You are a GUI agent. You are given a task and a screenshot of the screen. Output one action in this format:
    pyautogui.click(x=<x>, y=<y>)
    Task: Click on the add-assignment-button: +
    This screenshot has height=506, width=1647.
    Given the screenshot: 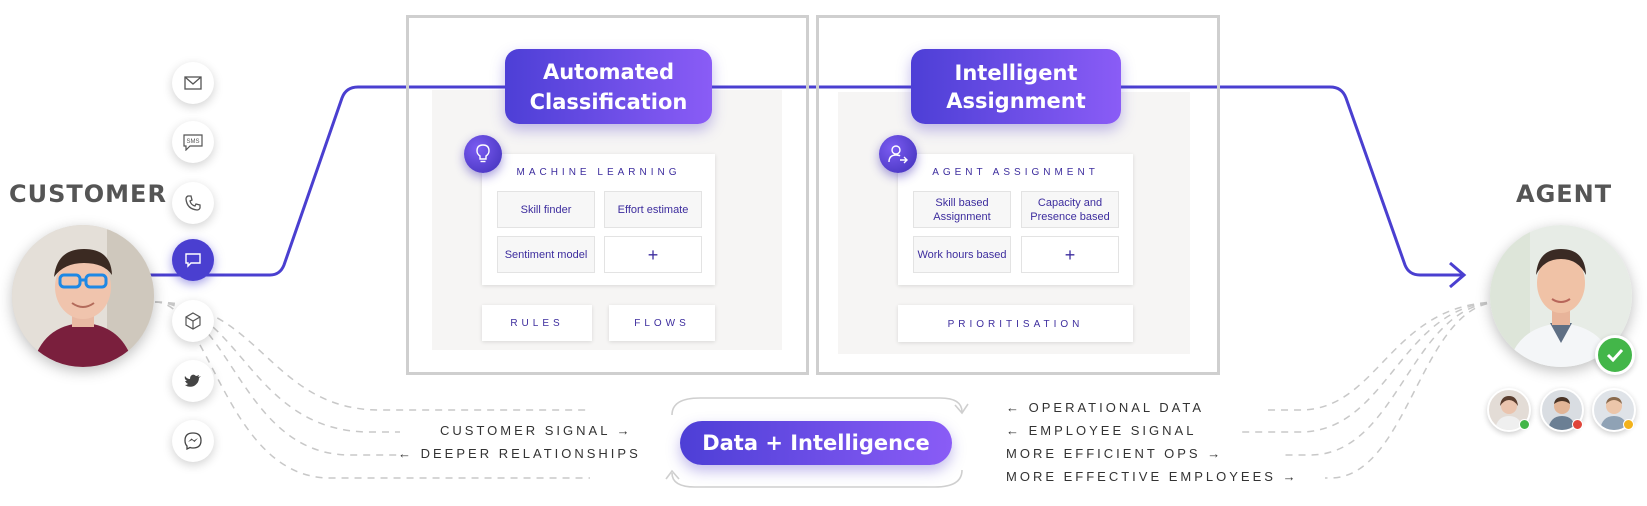 What is the action you would take?
    pyautogui.click(x=1070, y=254)
    